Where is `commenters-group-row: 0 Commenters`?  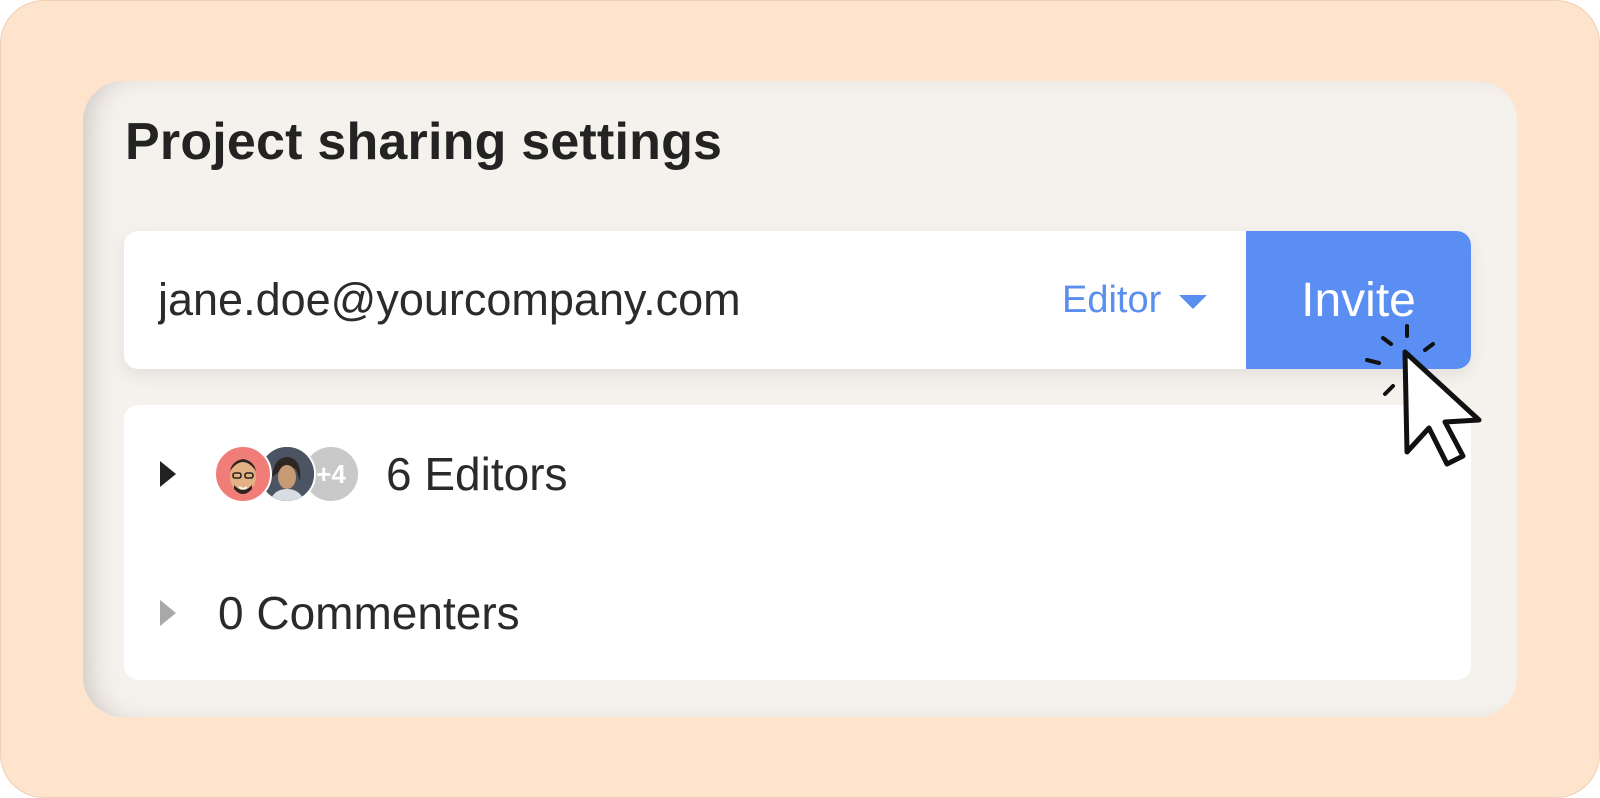 commenters-group-row: 0 Commenters is located at coordinates (340, 613).